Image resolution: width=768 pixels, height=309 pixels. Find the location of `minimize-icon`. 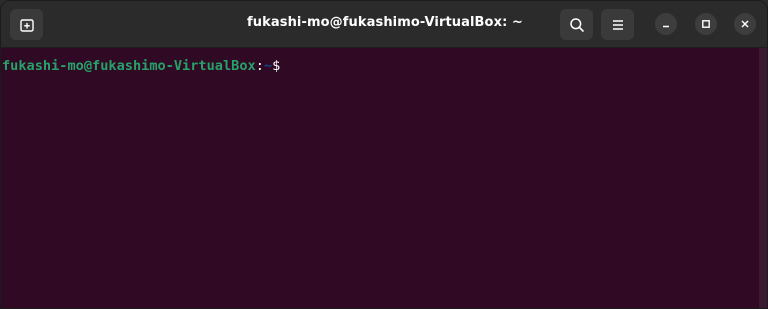

minimize-icon is located at coordinates (666, 24).